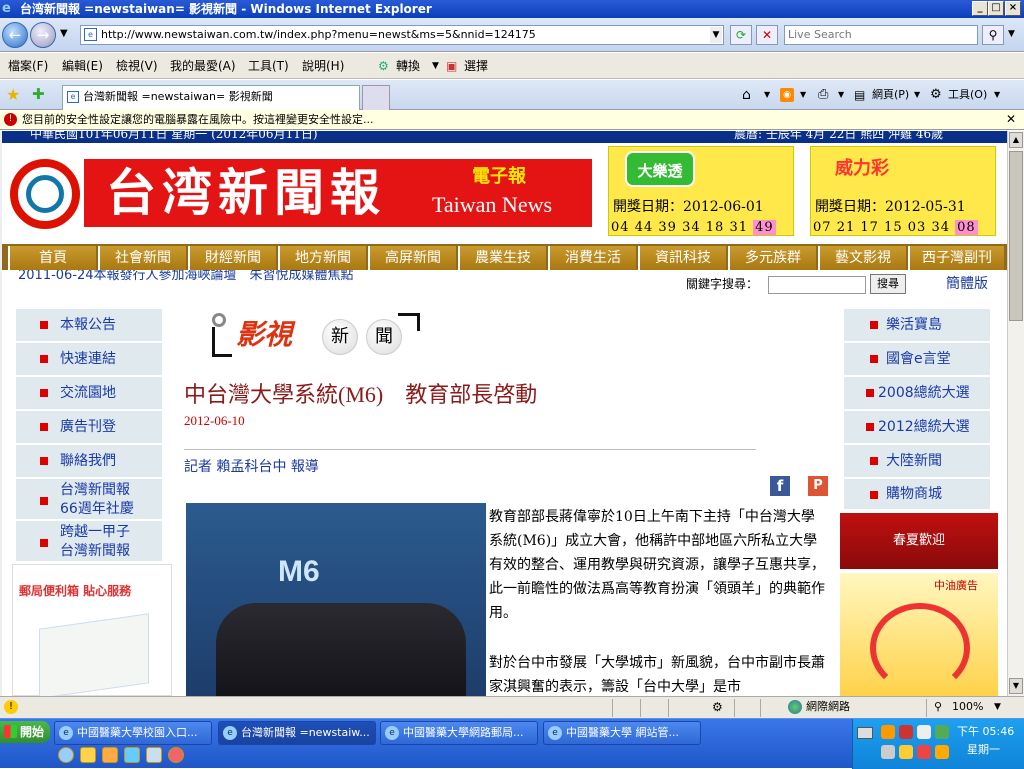 The image size is (1024, 769). What do you see at coordinates (154, 755) in the screenshot?
I see `quicklaunch-word-icon` at bounding box center [154, 755].